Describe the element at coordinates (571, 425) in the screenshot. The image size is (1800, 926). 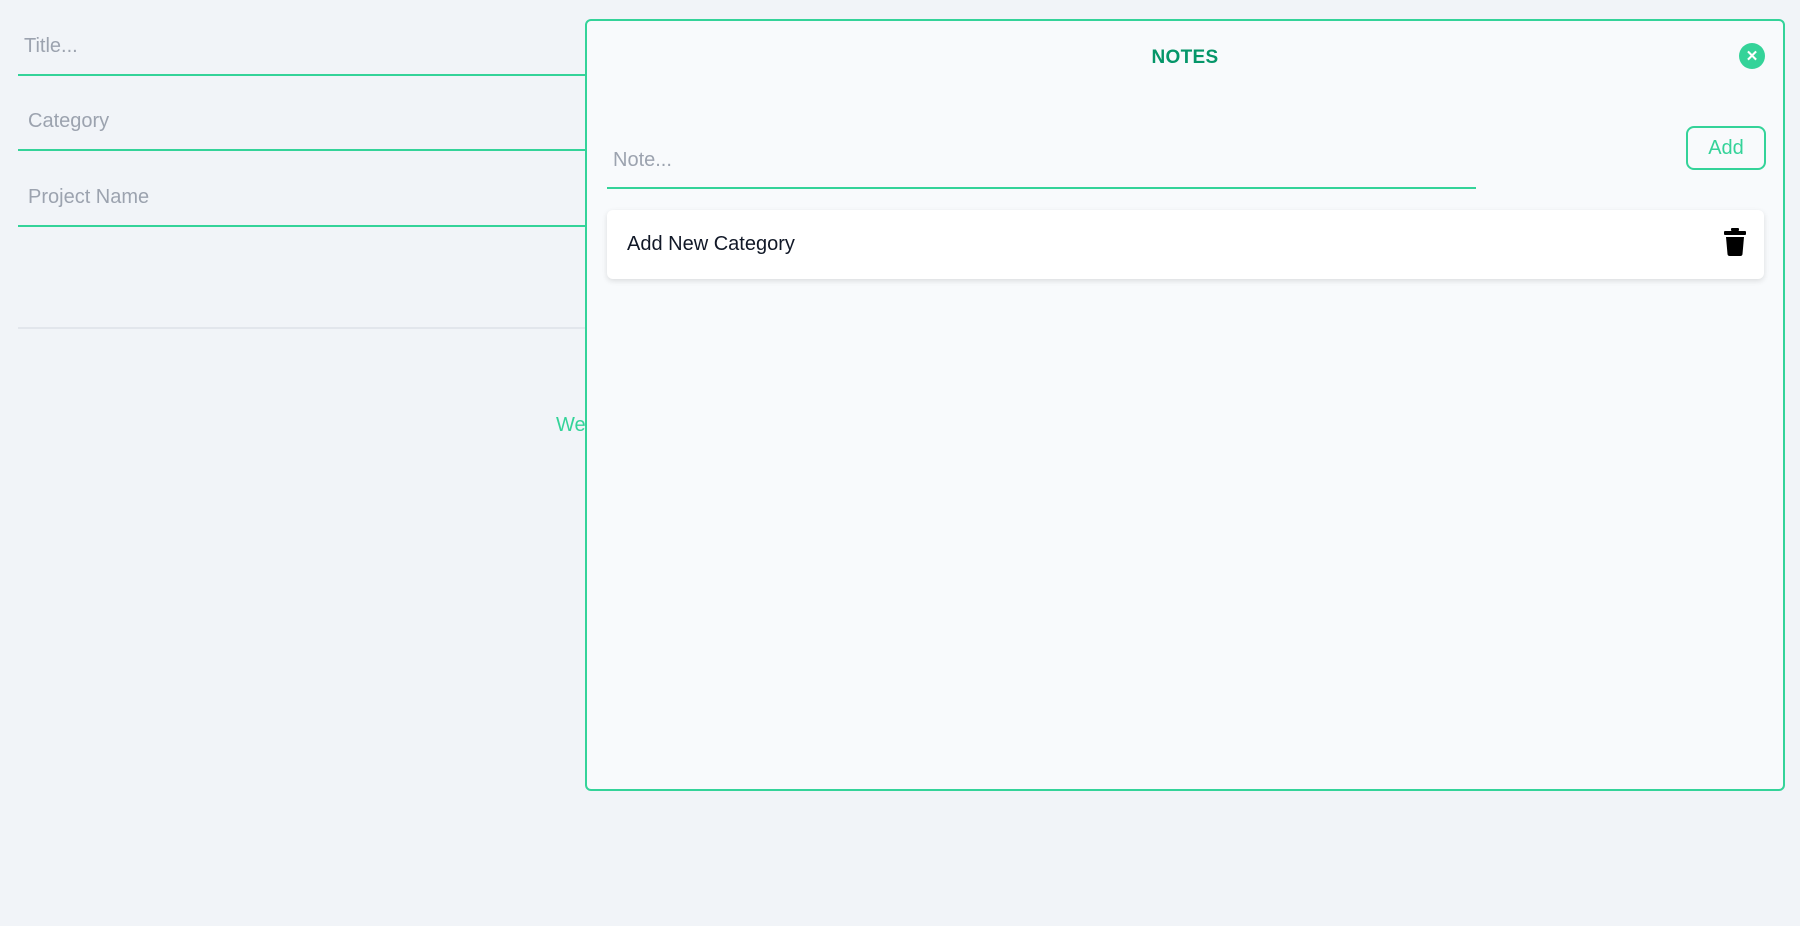
I see `background-text: We` at that location.